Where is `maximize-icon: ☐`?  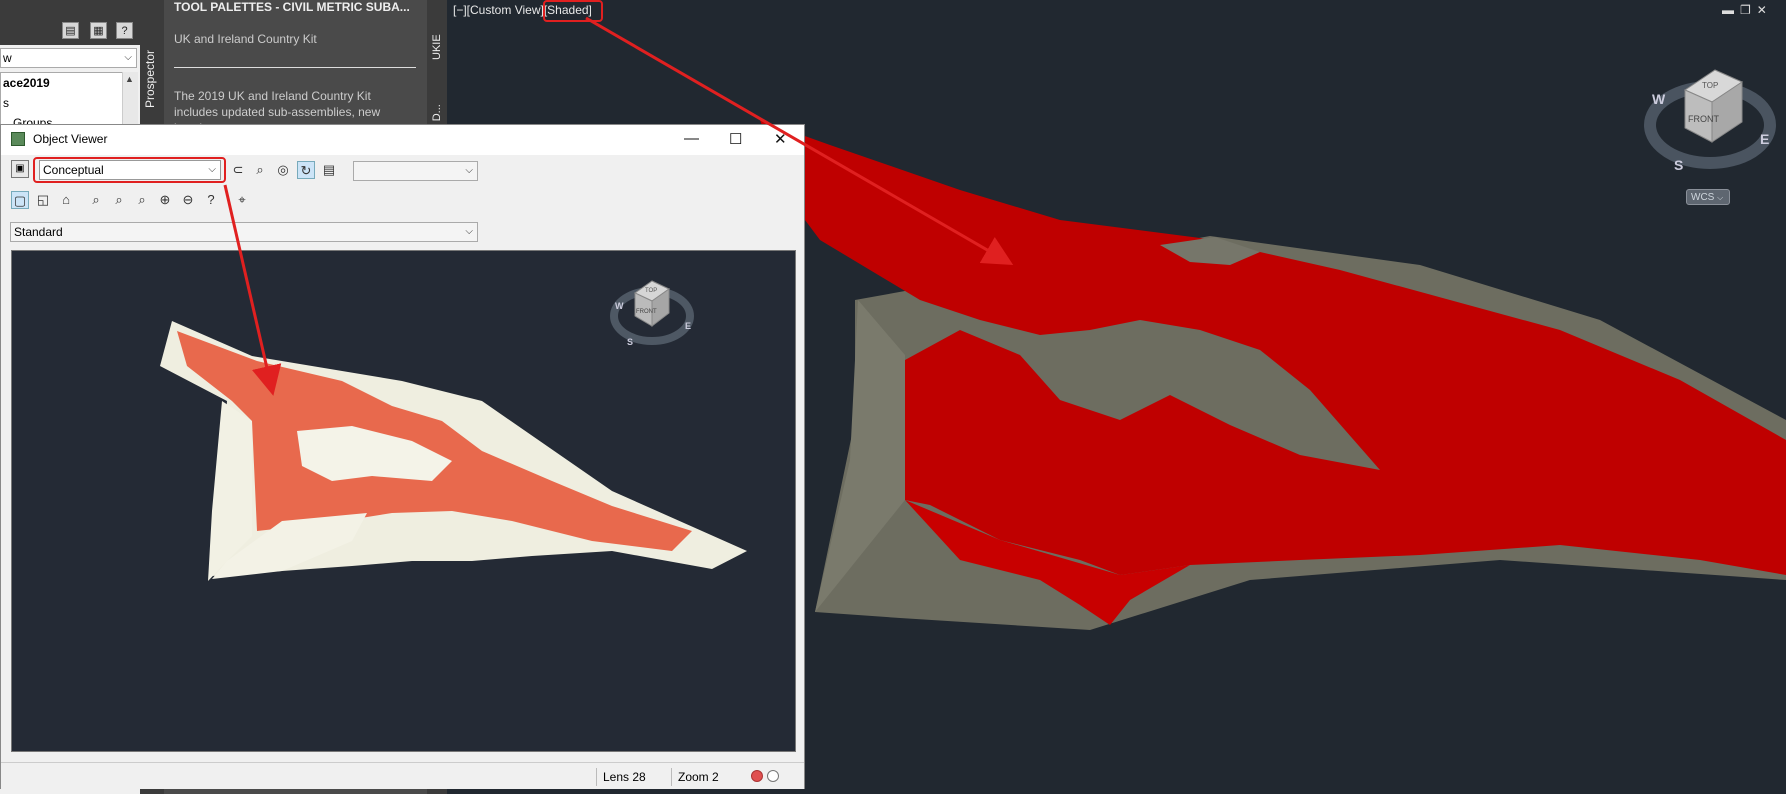
maximize-icon: ☐ is located at coordinates (735, 139).